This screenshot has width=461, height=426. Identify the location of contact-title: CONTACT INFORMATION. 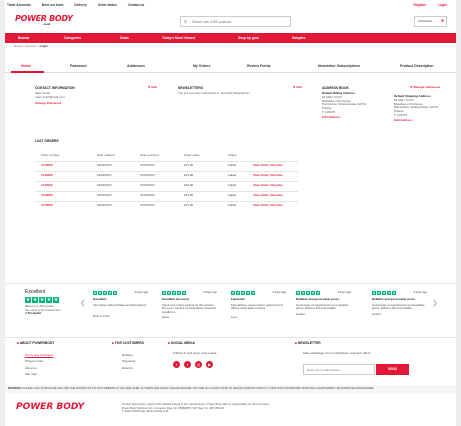
(55, 88).